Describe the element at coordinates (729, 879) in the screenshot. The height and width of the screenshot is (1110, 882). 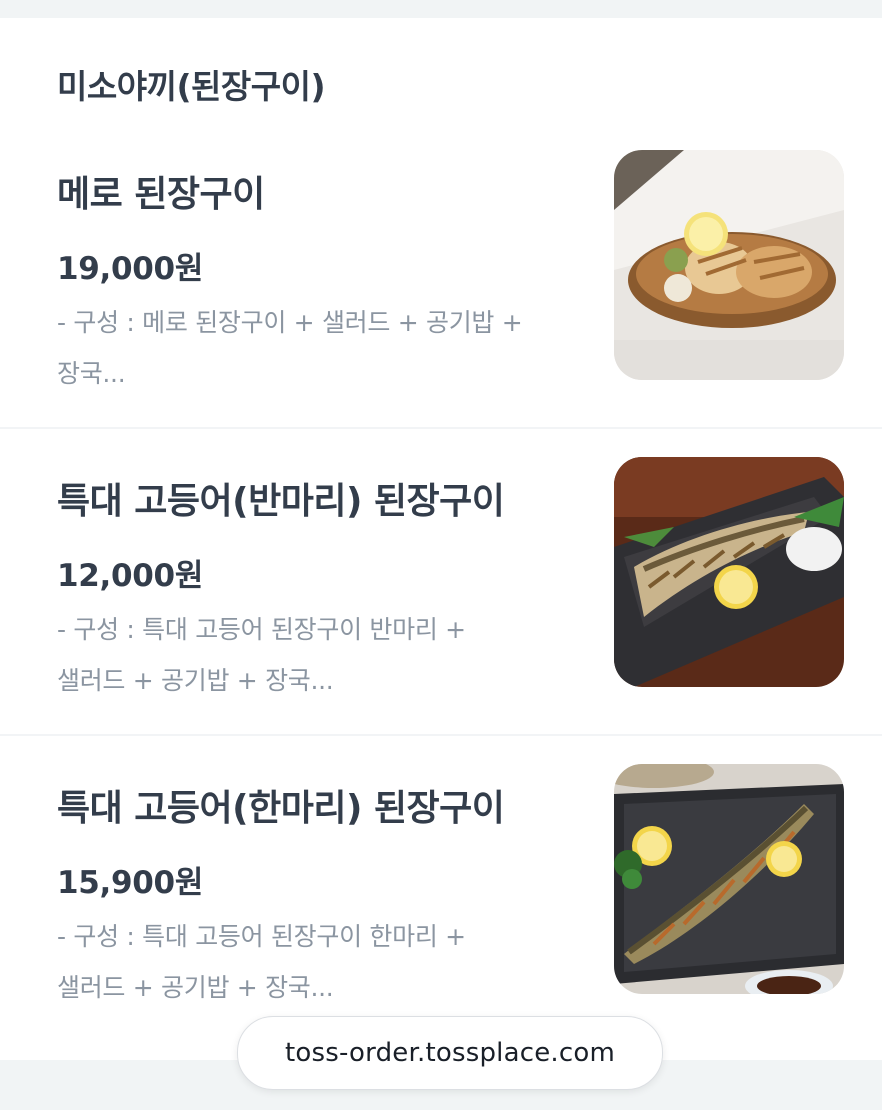
I see `grilled-whole-mackerel-photo` at that location.